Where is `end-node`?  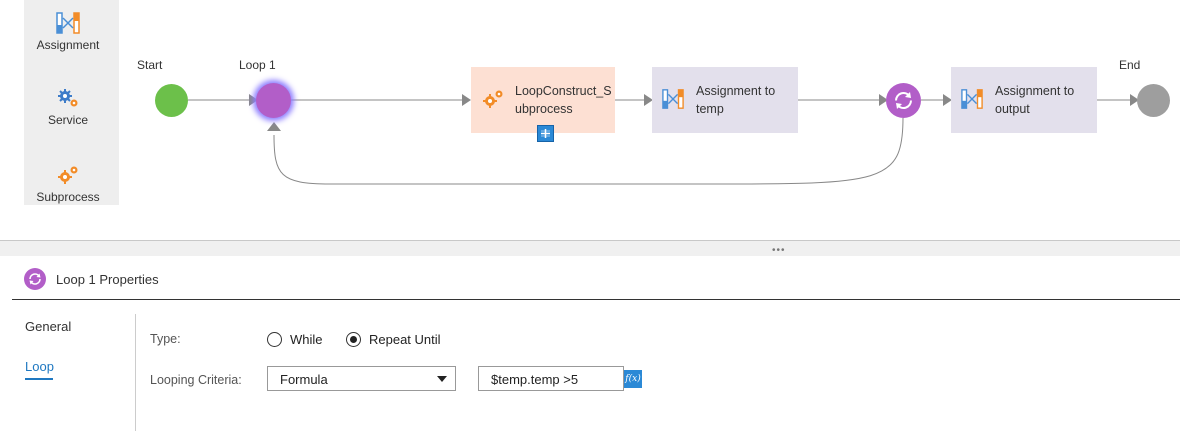
end-node is located at coordinates (1153, 100).